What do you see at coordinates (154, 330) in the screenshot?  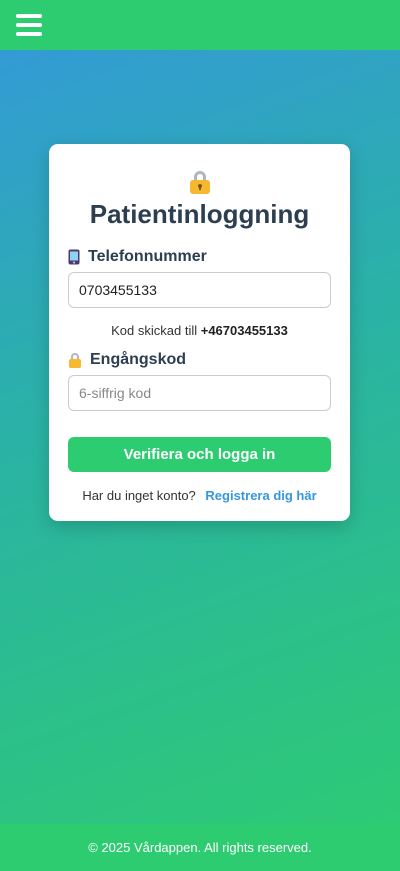 I see `code-sent-prefix: Kod skickad till` at bounding box center [154, 330].